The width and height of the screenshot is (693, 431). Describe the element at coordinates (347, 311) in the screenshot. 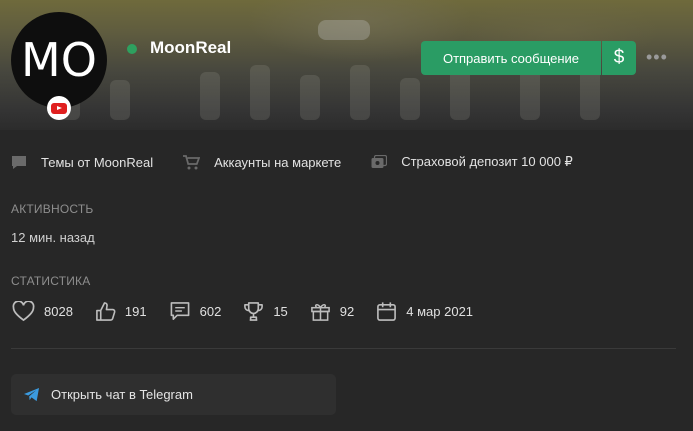

I see `stat-value: 92` at that location.